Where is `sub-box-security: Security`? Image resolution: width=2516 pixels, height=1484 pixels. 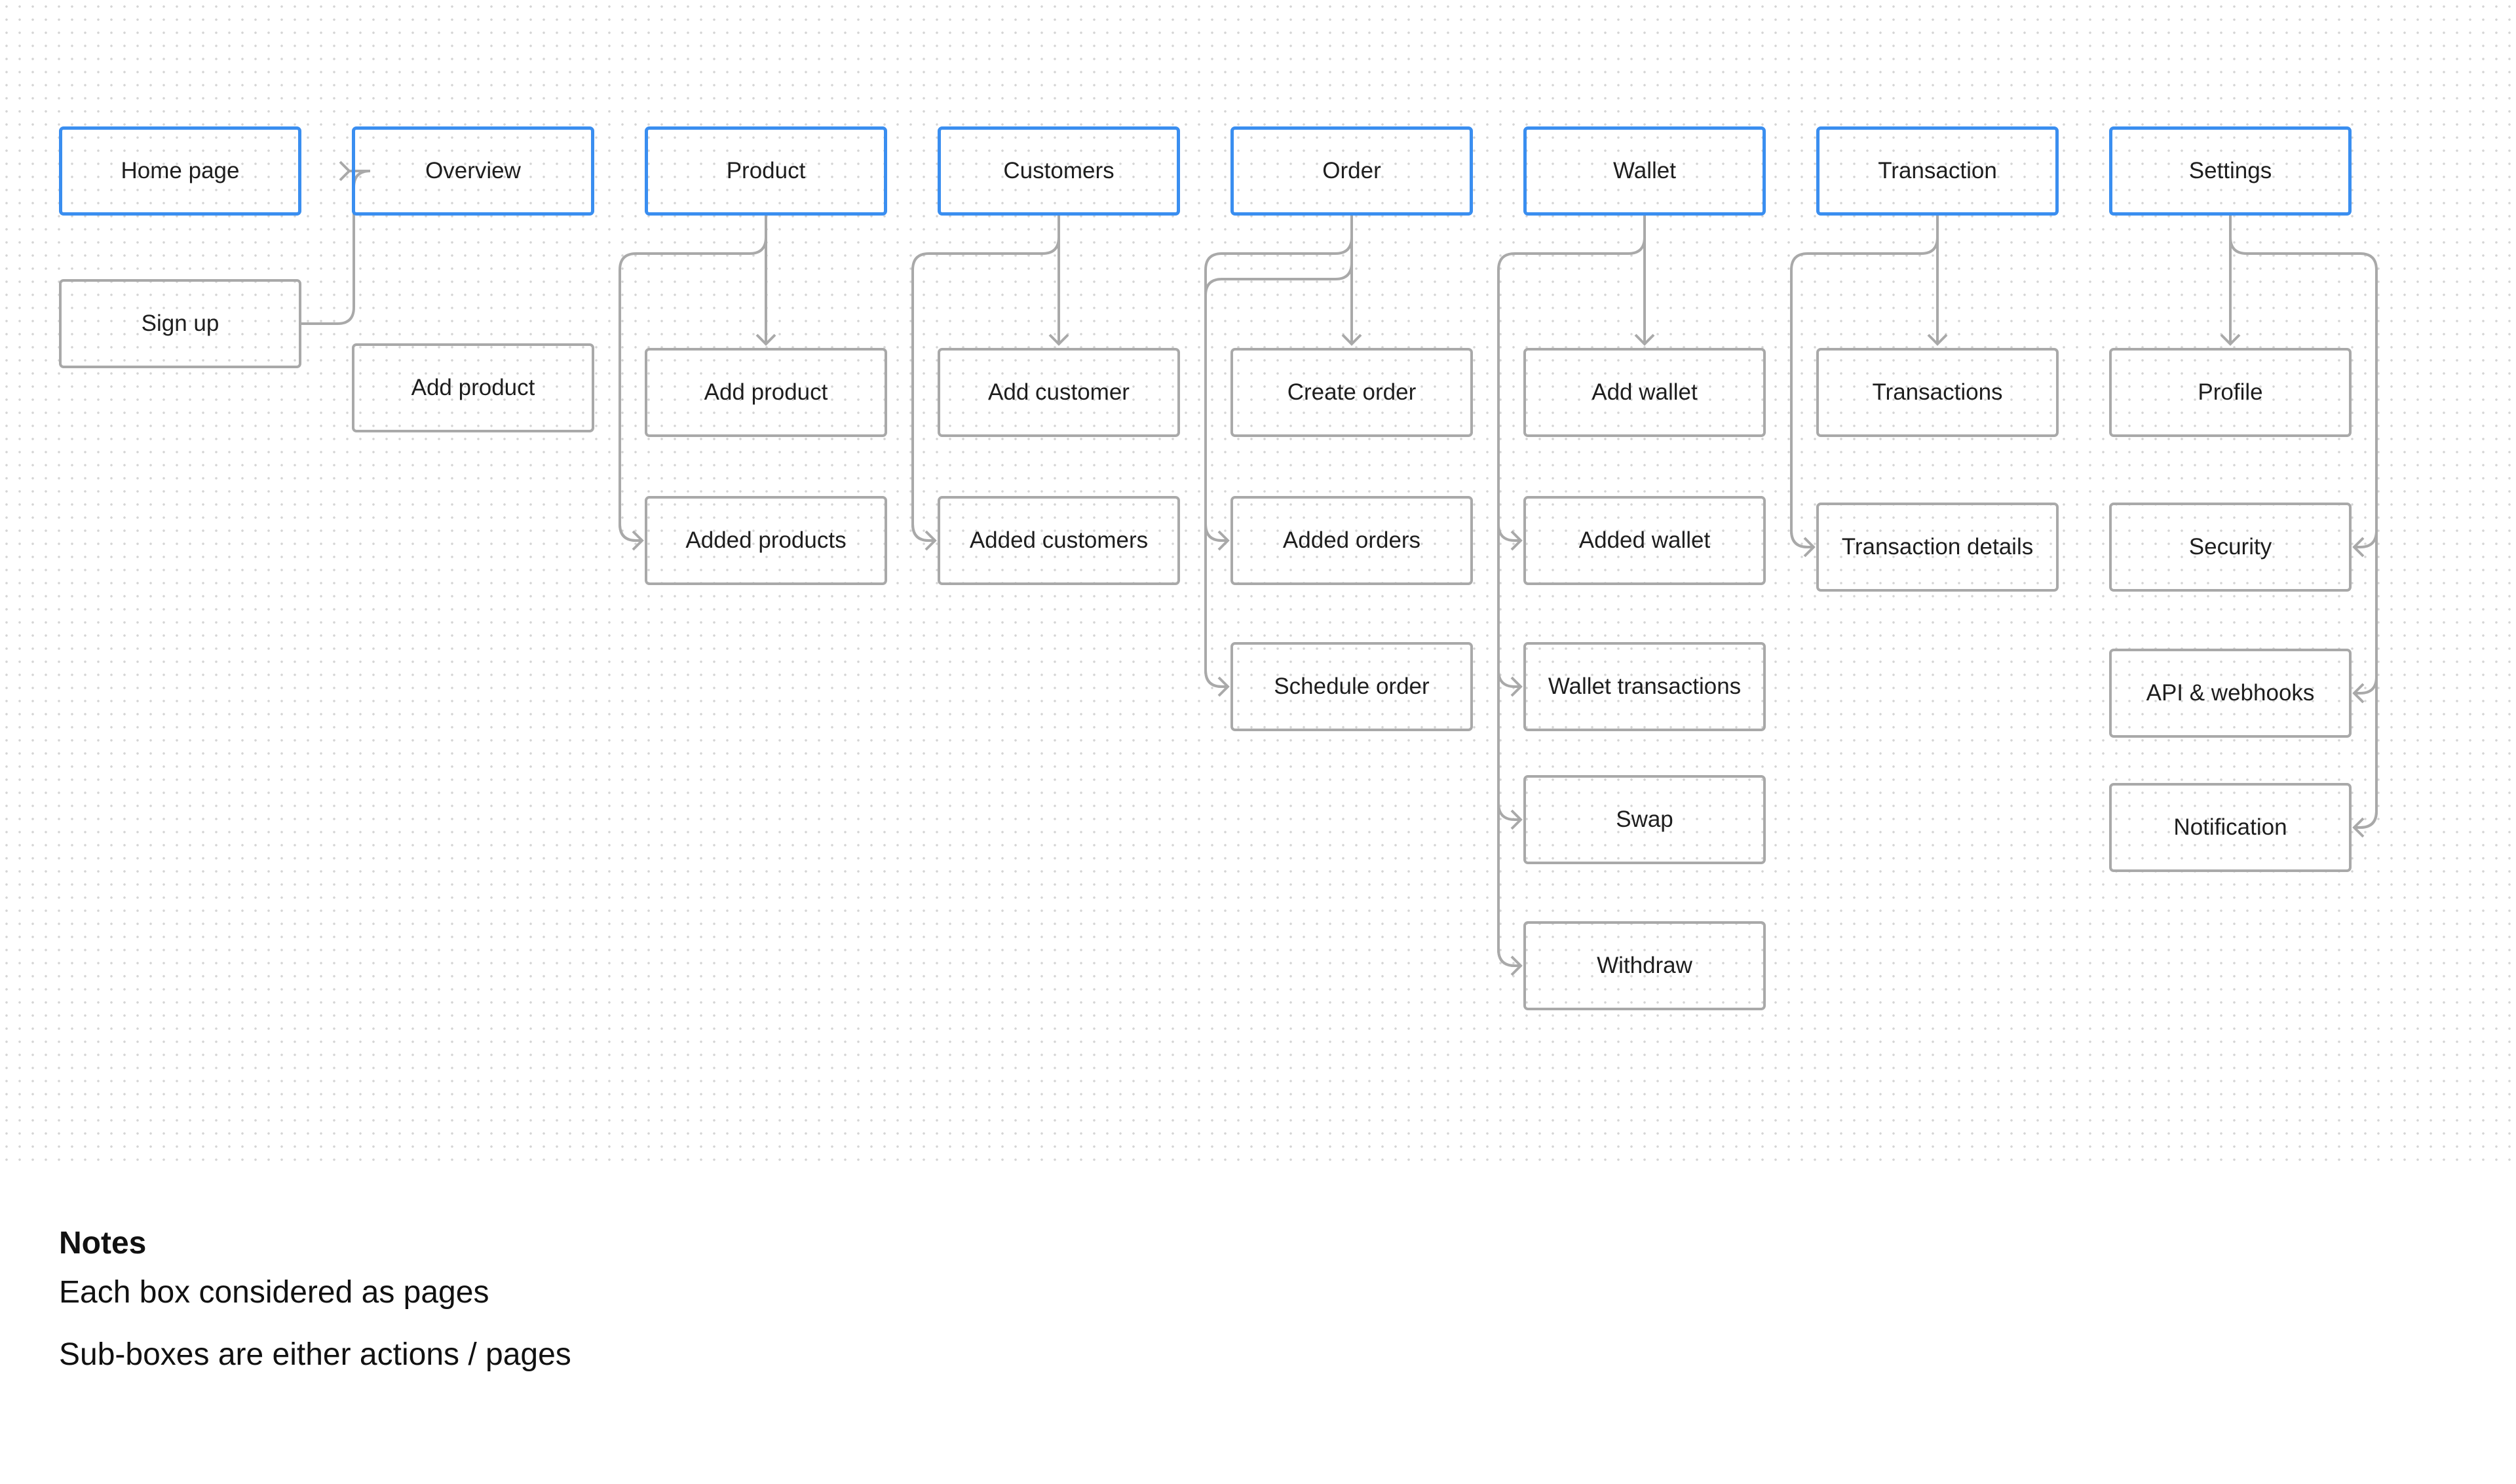
sub-box-security: Security is located at coordinates (2230, 547).